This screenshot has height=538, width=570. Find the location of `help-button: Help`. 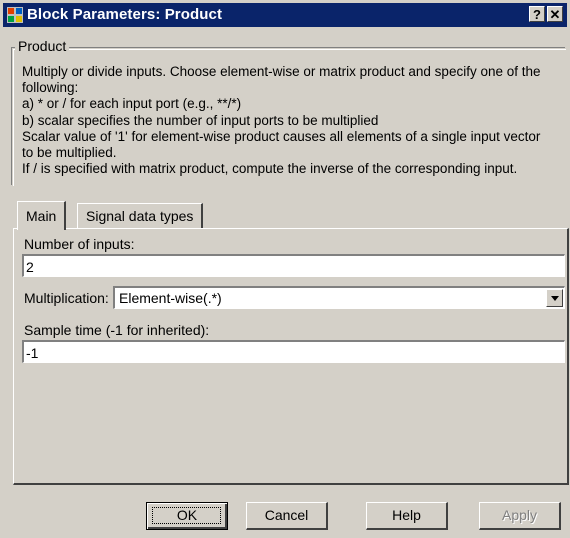

help-button: Help is located at coordinates (407, 516).